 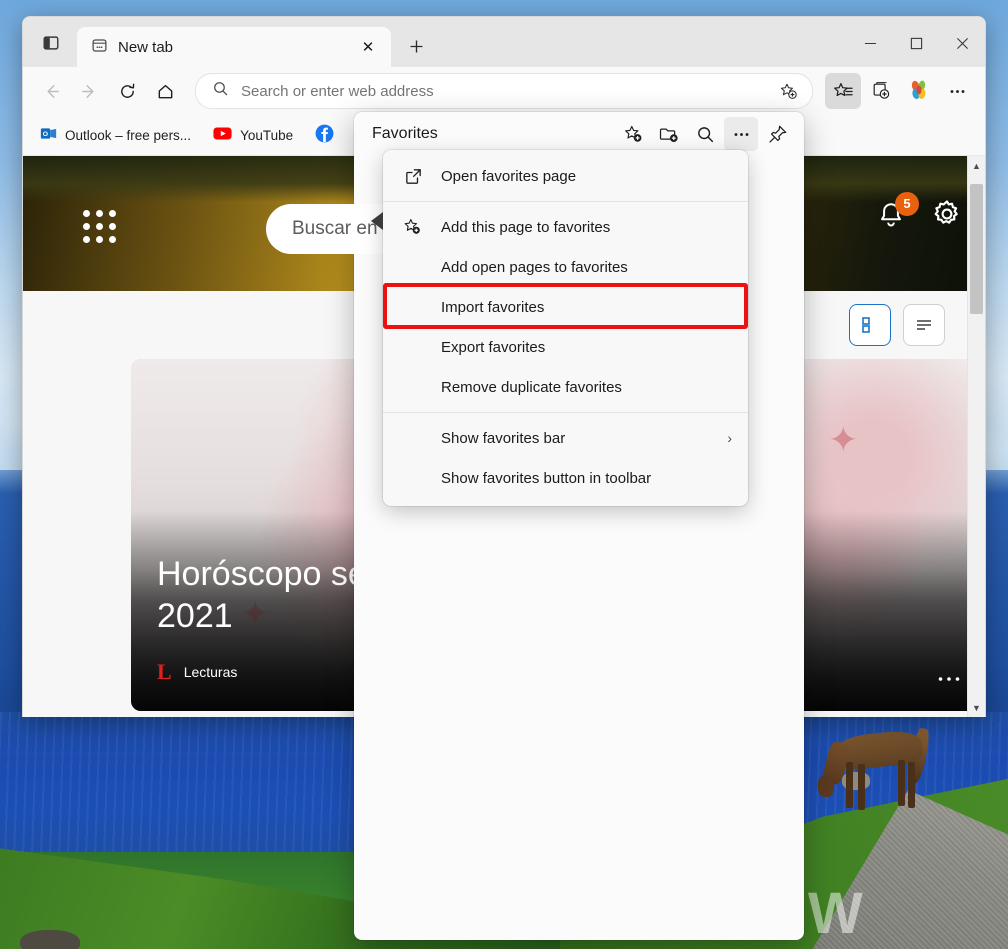 I want to click on app-grid-icon, so click(x=100, y=227).